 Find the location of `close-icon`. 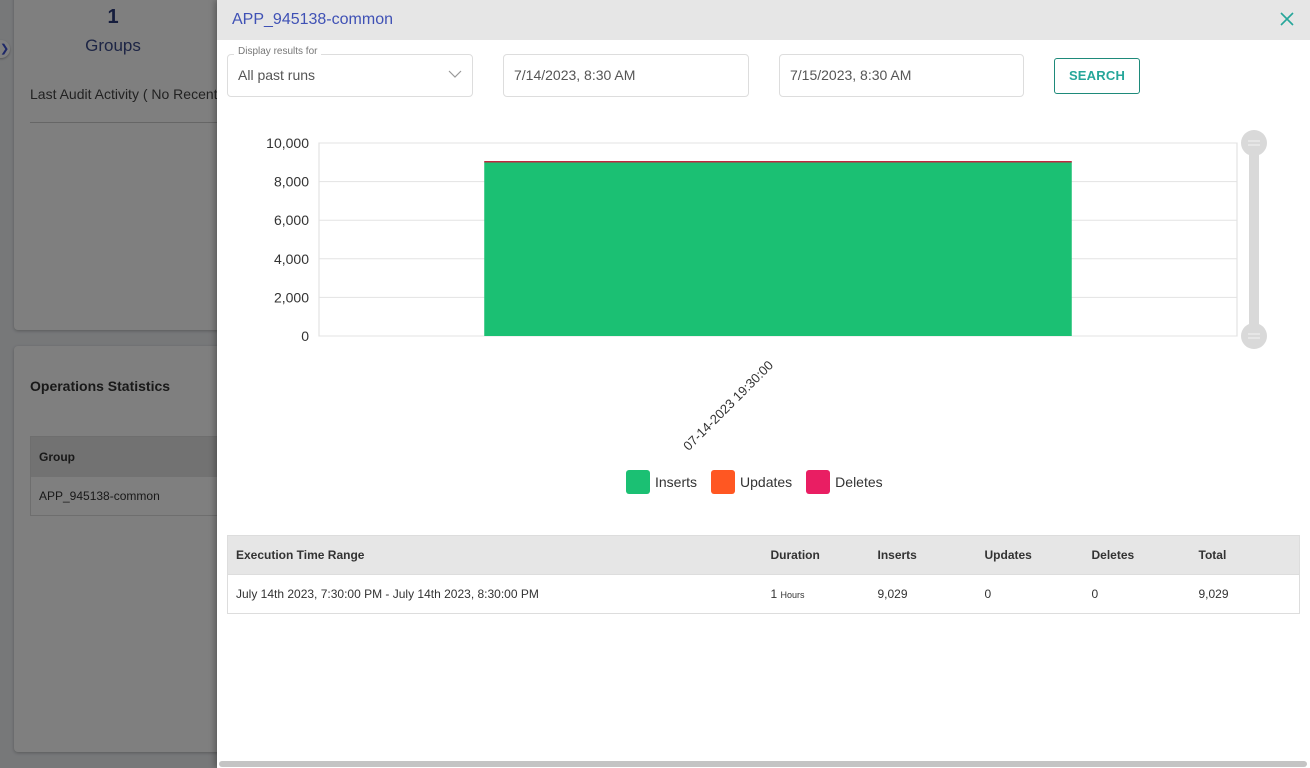

close-icon is located at coordinates (1287, 19).